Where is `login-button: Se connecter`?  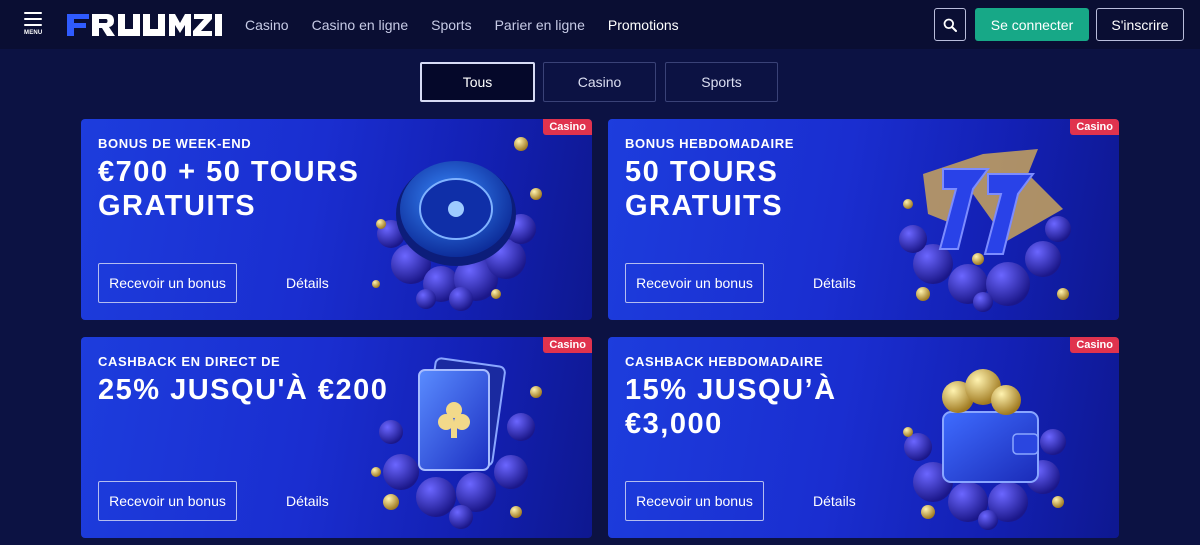
login-button: Se connecter is located at coordinates (1032, 24).